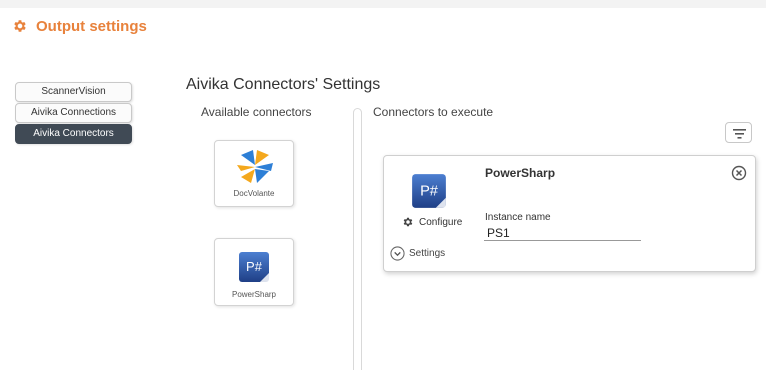 The height and width of the screenshot is (370, 766). I want to click on configure-label: Configure, so click(441, 222).